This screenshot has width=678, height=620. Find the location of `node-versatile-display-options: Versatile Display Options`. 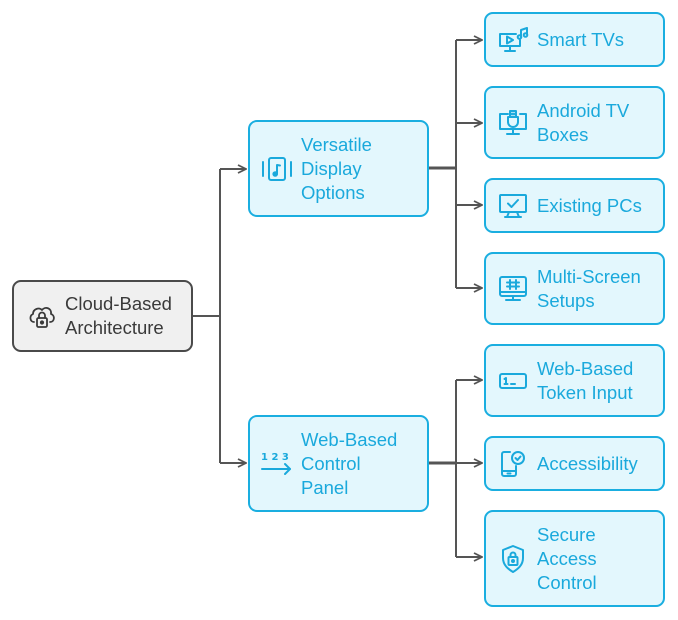

node-versatile-display-options: Versatile Display Options is located at coordinates (338, 168).